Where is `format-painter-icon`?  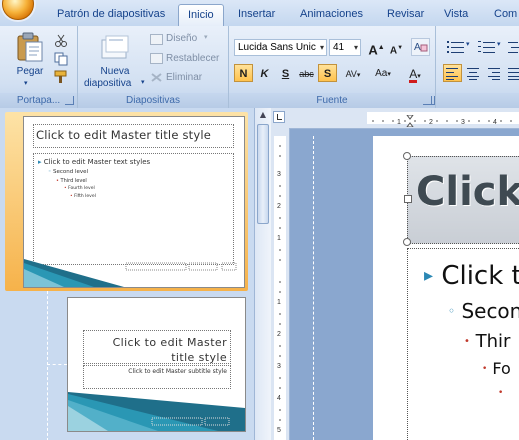 format-painter-icon is located at coordinates (61, 77).